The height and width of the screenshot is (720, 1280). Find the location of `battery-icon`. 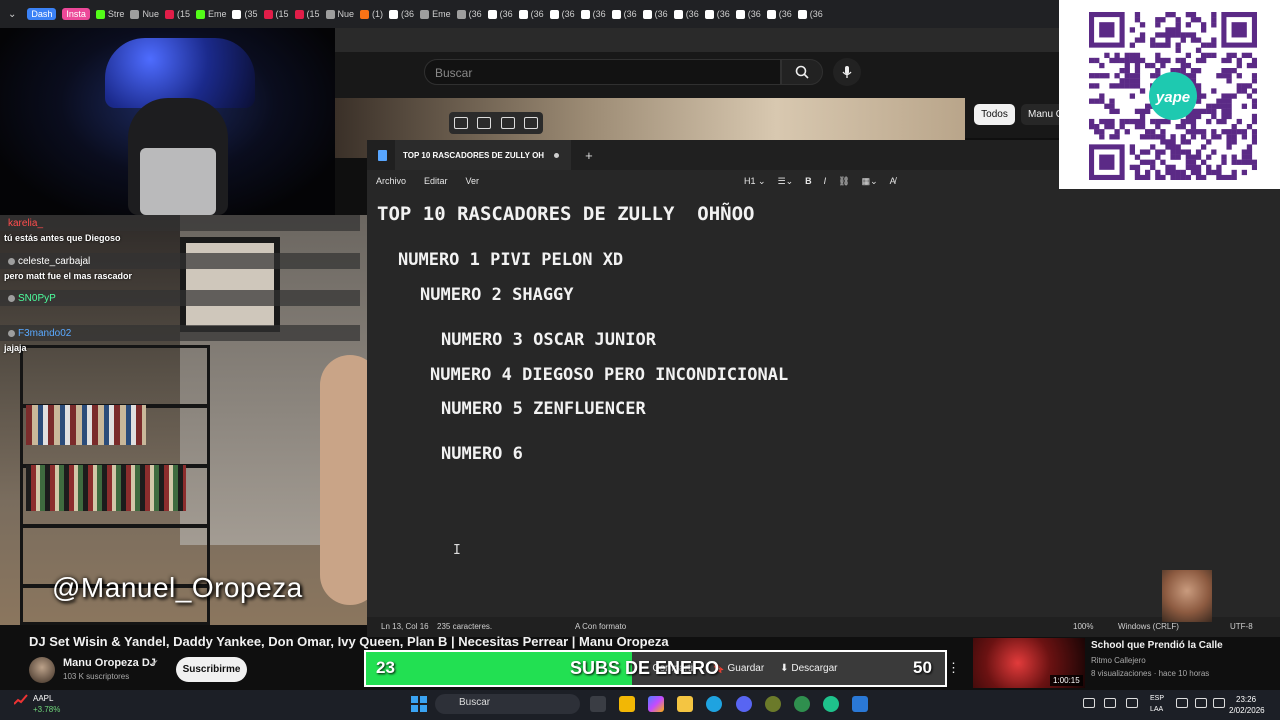

battery-icon is located at coordinates (1219, 703).